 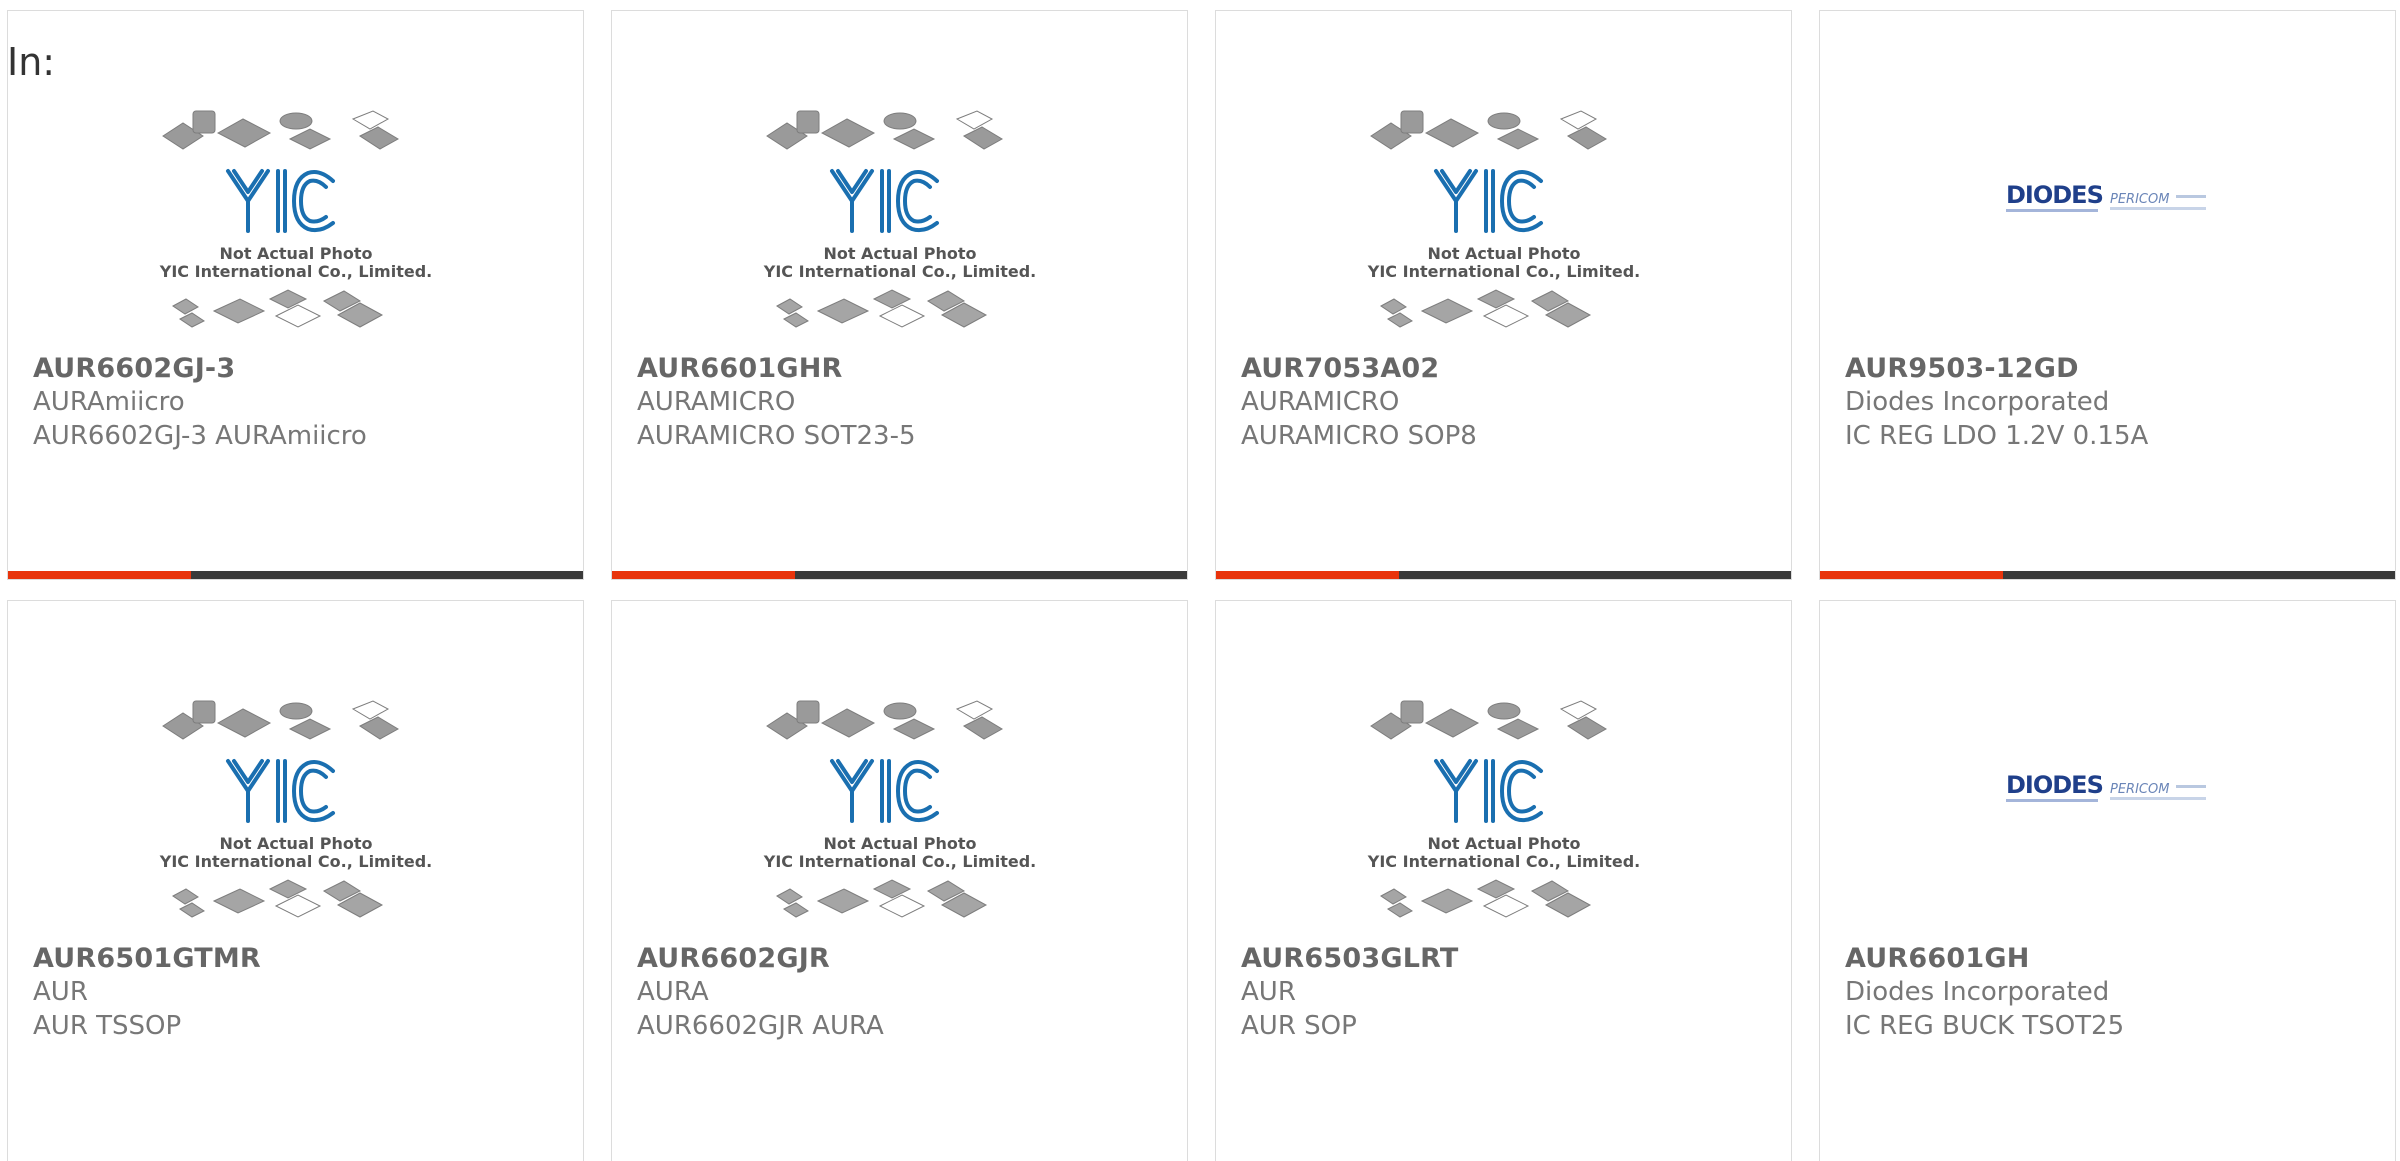 What do you see at coordinates (733, 958) in the screenshot?
I see `part-number: AUR6602GJR` at bounding box center [733, 958].